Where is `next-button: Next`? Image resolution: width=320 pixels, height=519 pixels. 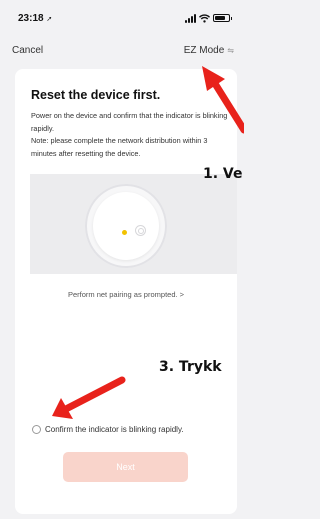
next-button: Next is located at coordinates (125, 467).